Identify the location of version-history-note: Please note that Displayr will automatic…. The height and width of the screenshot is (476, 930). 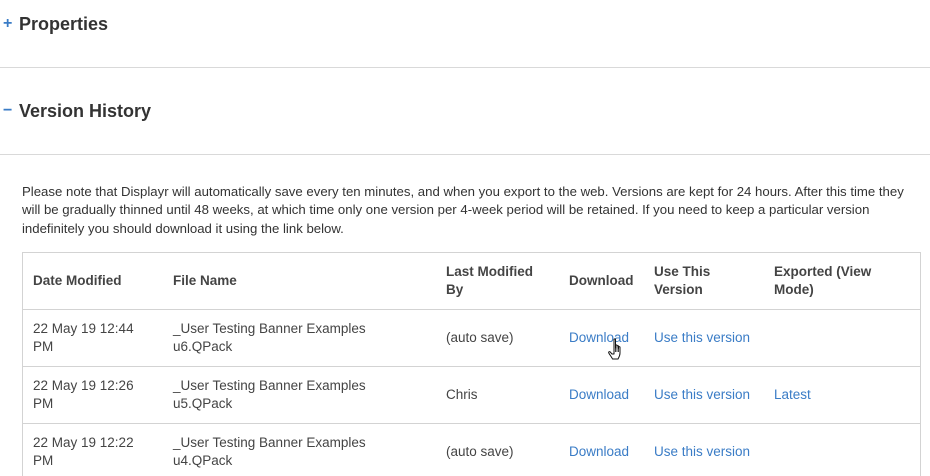
(463, 210).